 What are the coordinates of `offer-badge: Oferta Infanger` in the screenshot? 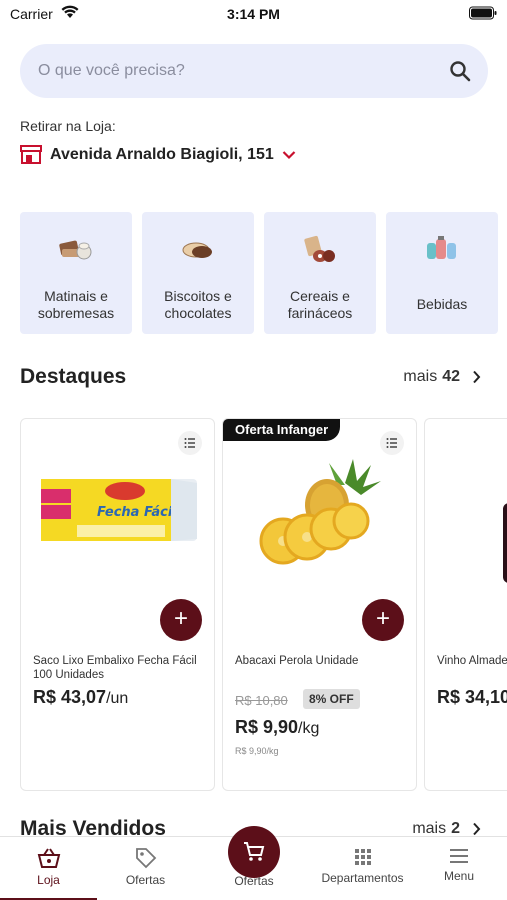 It's located at (282, 430).